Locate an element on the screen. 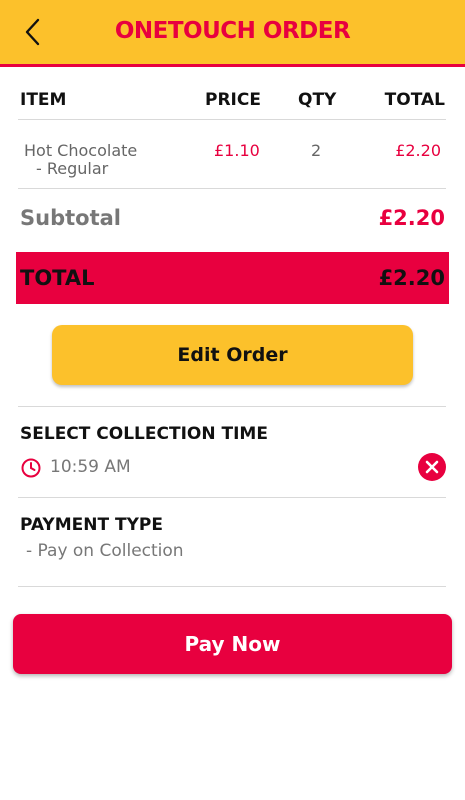  clear-icon is located at coordinates (432, 467).